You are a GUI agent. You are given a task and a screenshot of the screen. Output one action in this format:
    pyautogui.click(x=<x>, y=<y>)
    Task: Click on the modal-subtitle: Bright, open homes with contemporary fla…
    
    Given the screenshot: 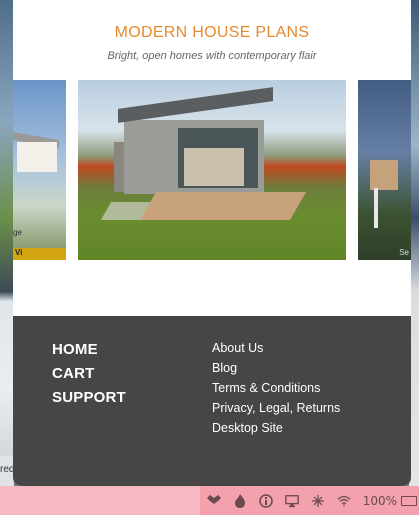 What is the action you would take?
    pyautogui.click(x=212, y=56)
    